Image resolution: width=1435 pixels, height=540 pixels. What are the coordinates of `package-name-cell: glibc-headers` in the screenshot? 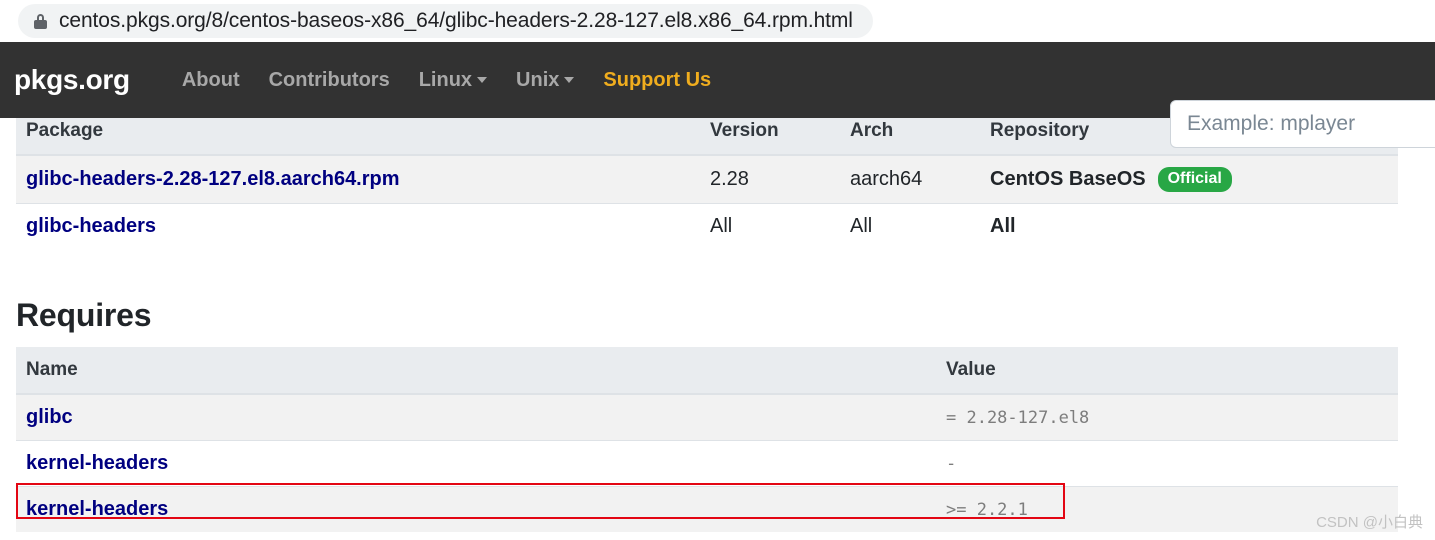 It's located at (358, 226).